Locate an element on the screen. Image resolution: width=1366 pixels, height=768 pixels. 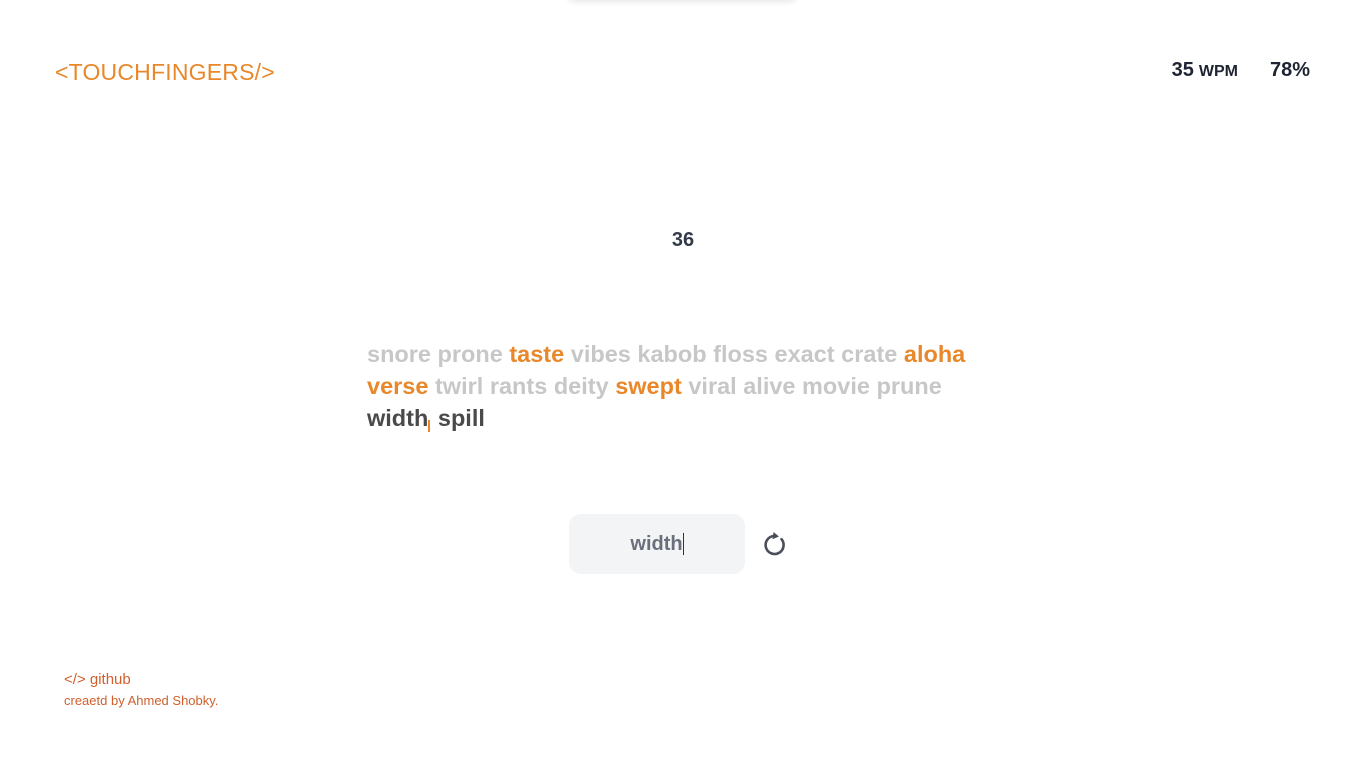
typing-input-box: width is located at coordinates (657, 544).